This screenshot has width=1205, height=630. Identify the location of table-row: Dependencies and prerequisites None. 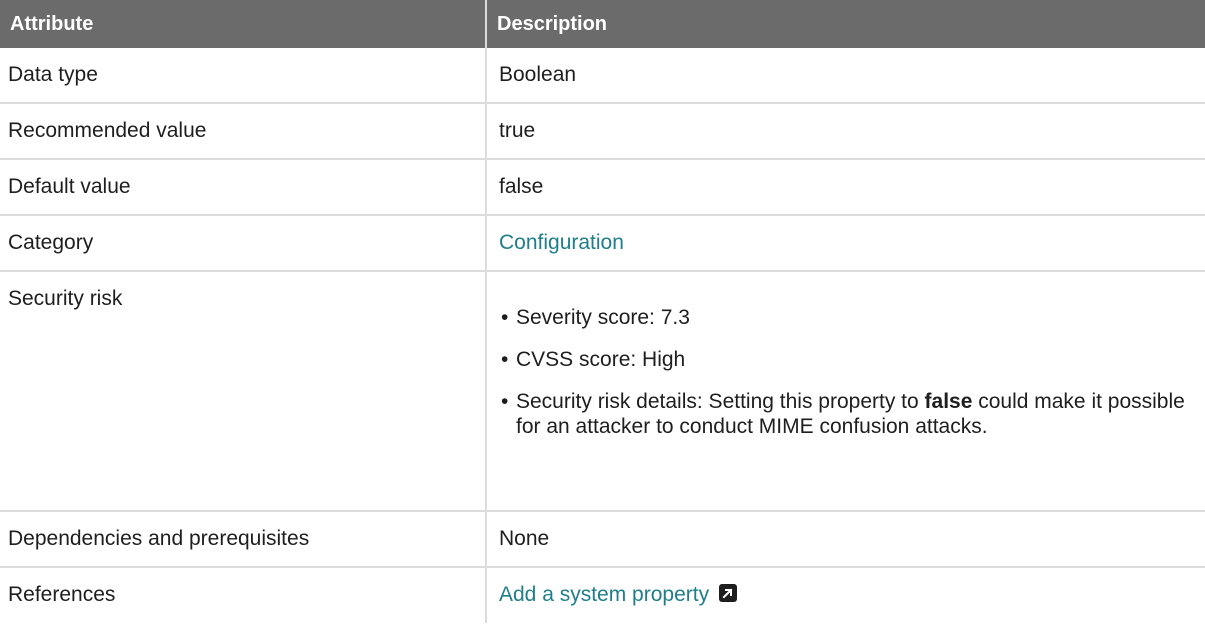
(602, 539).